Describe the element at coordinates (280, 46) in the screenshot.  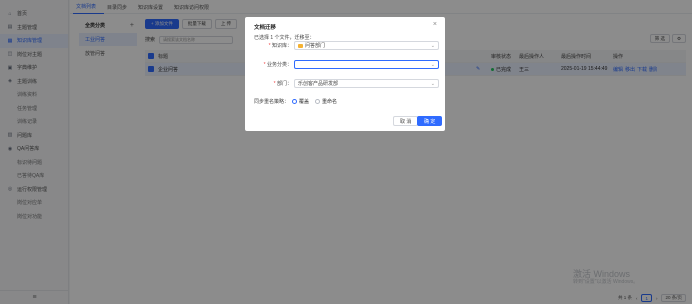
I see `field-label: * 知识库：` at that location.